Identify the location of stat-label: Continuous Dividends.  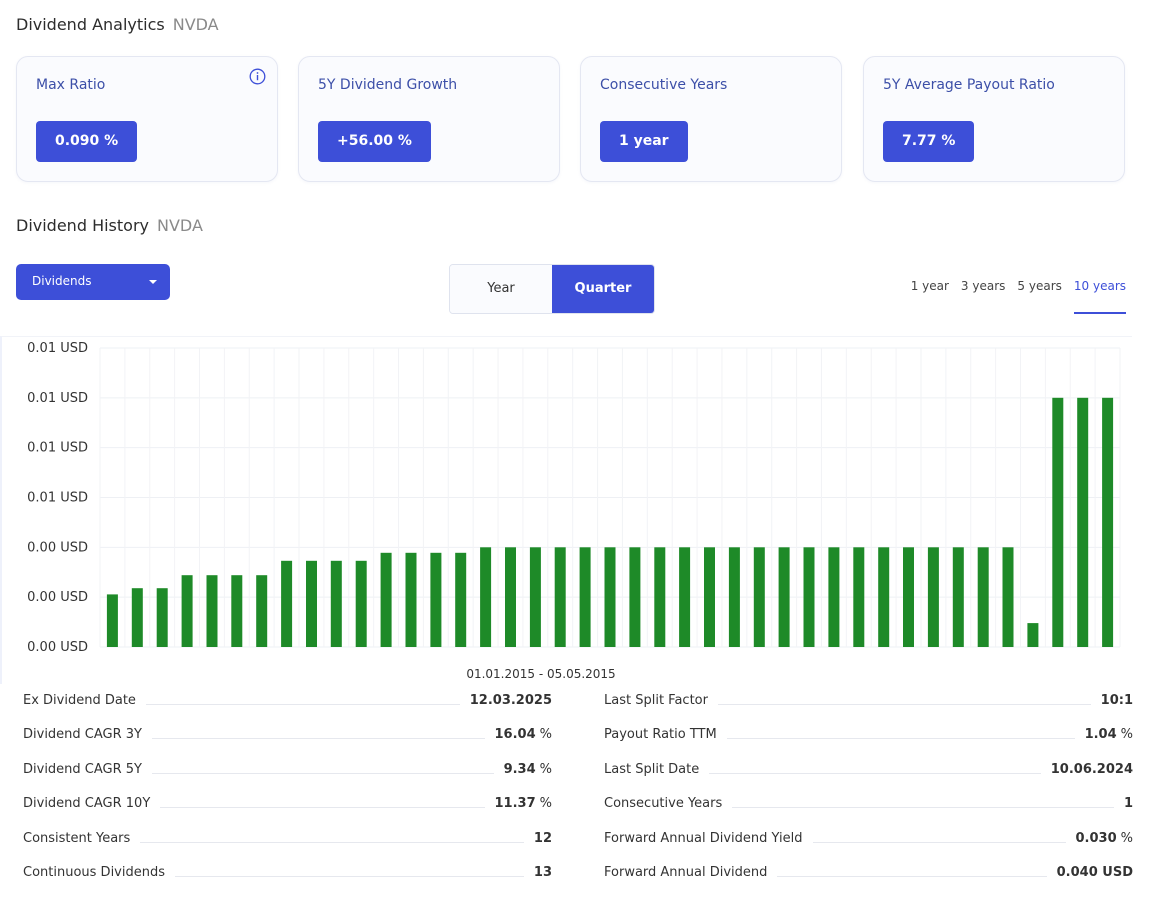
(94, 872).